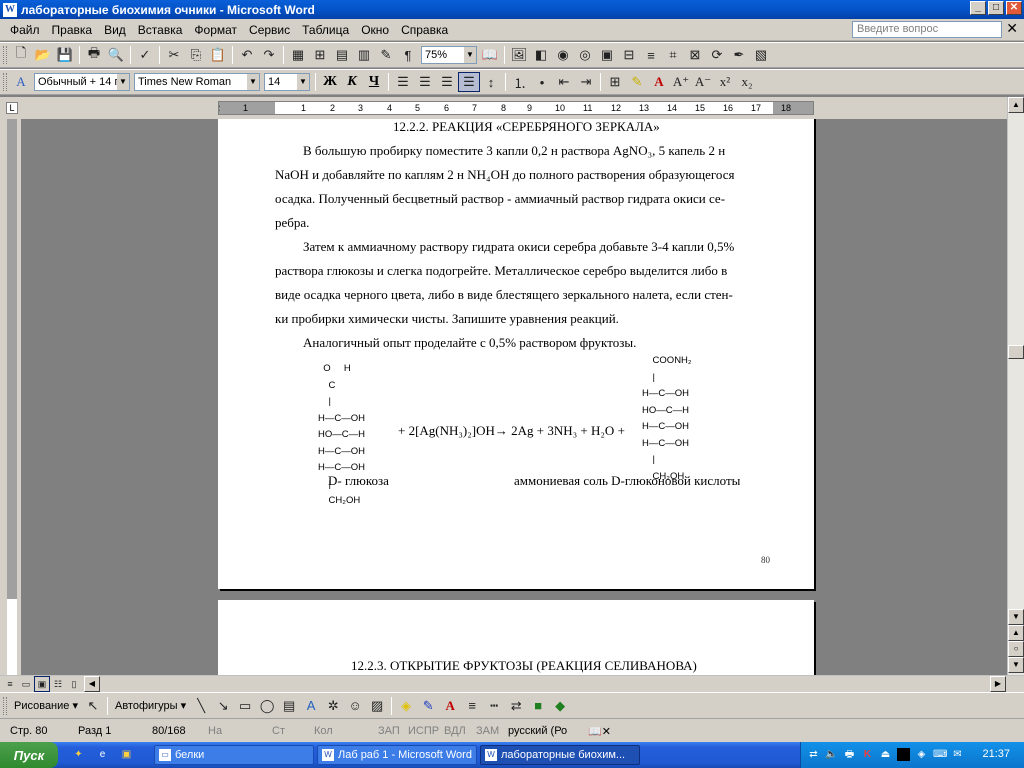 This screenshot has height=768, width=1024. Describe the element at coordinates (287, 82) in the screenshot. I see `font-size-select: 14 ▼` at that location.